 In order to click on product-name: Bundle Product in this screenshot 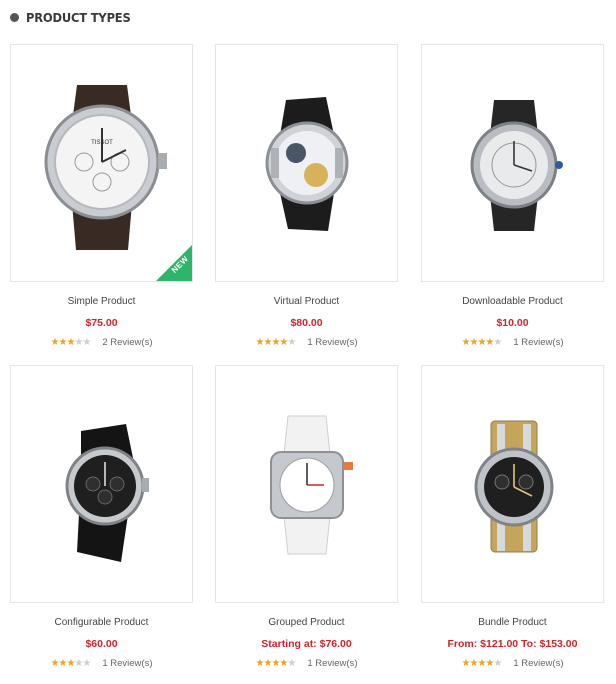, I will do `click(512, 622)`.